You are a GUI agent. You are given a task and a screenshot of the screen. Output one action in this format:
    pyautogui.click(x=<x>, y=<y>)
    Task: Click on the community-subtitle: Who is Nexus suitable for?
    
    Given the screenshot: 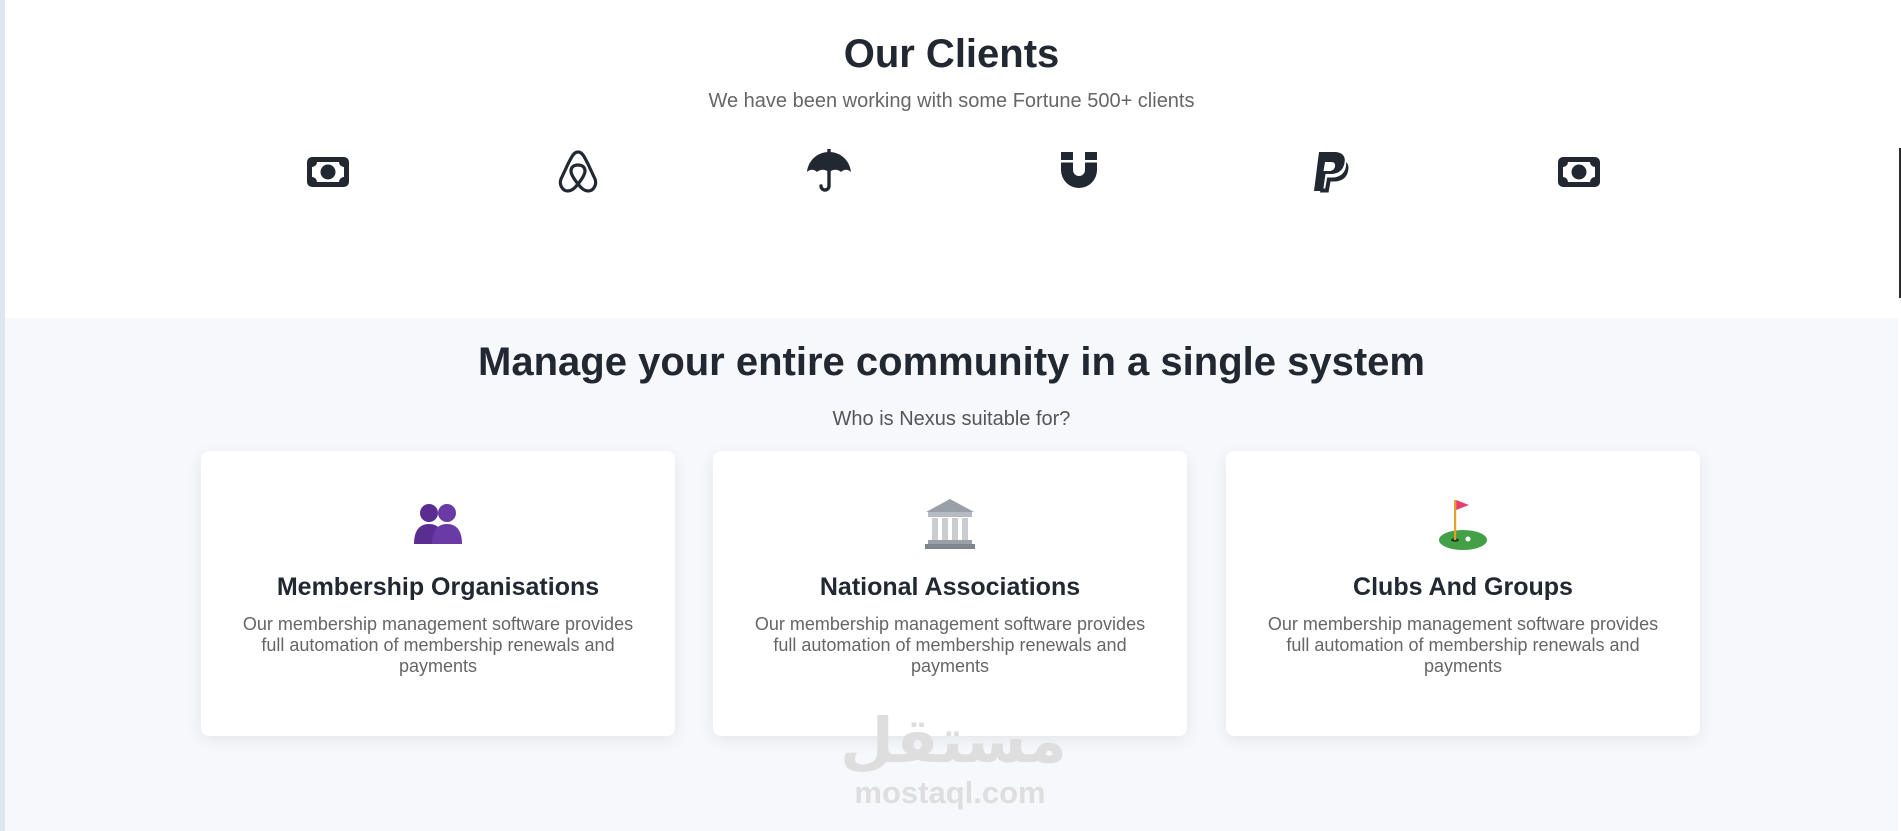 What is the action you would take?
    pyautogui.click(x=951, y=419)
    